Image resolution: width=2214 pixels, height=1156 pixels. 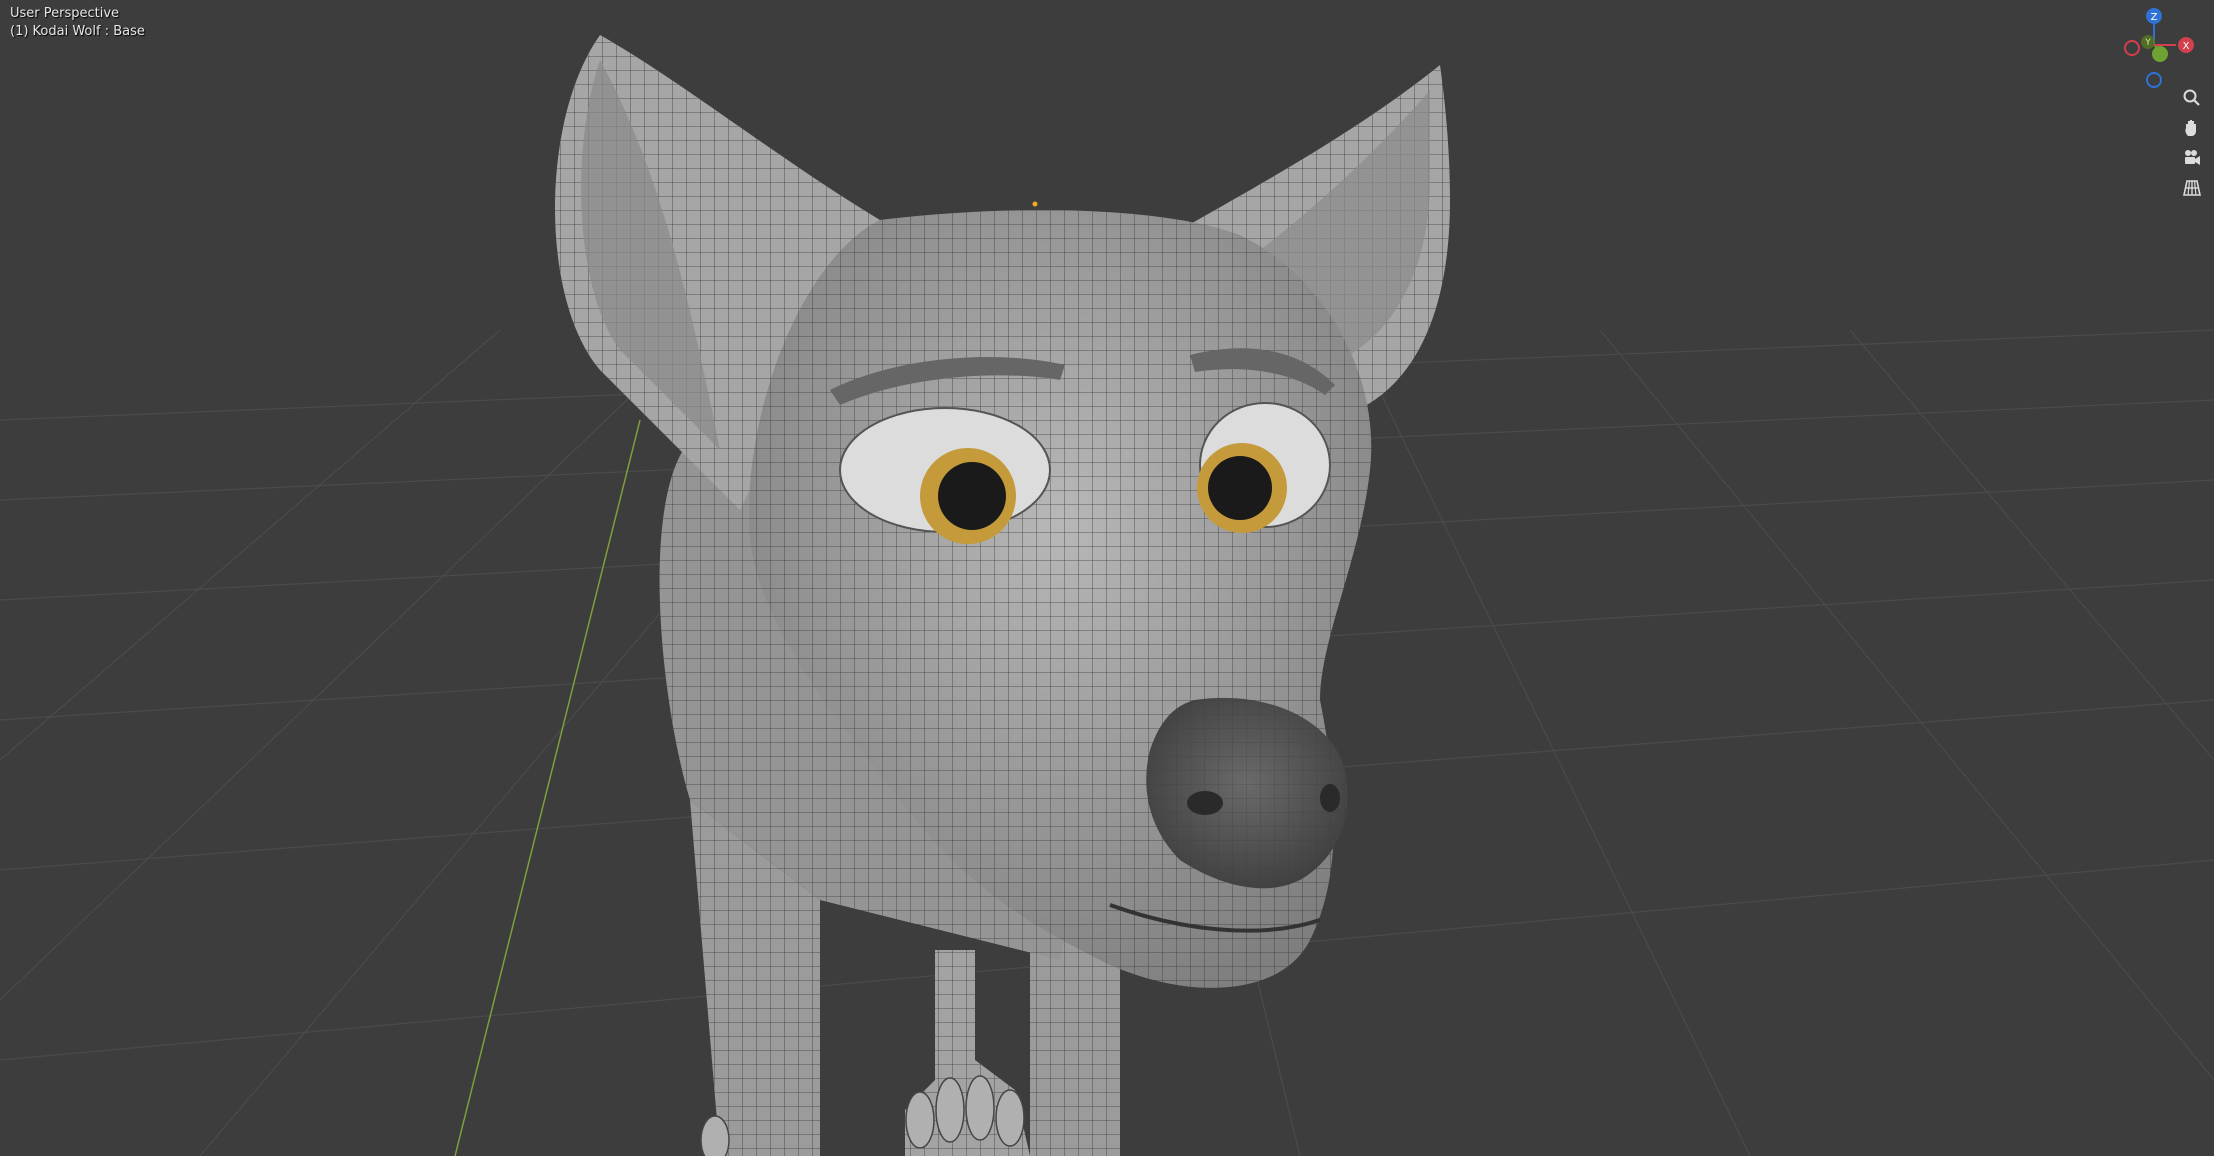 I want to click on zoom-button, so click(x=2196, y=102).